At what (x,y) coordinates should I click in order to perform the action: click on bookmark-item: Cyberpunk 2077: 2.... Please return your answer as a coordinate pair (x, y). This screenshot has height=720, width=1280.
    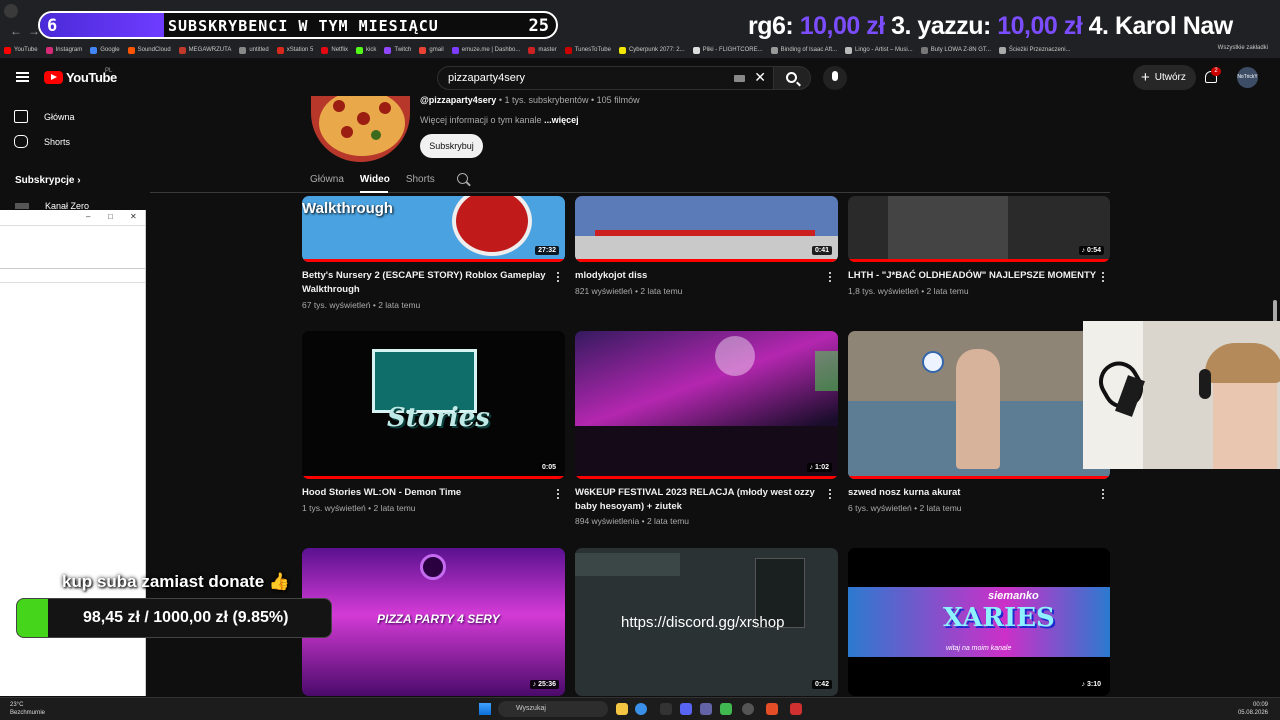
    Looking at the image, I should click on (651, 50).